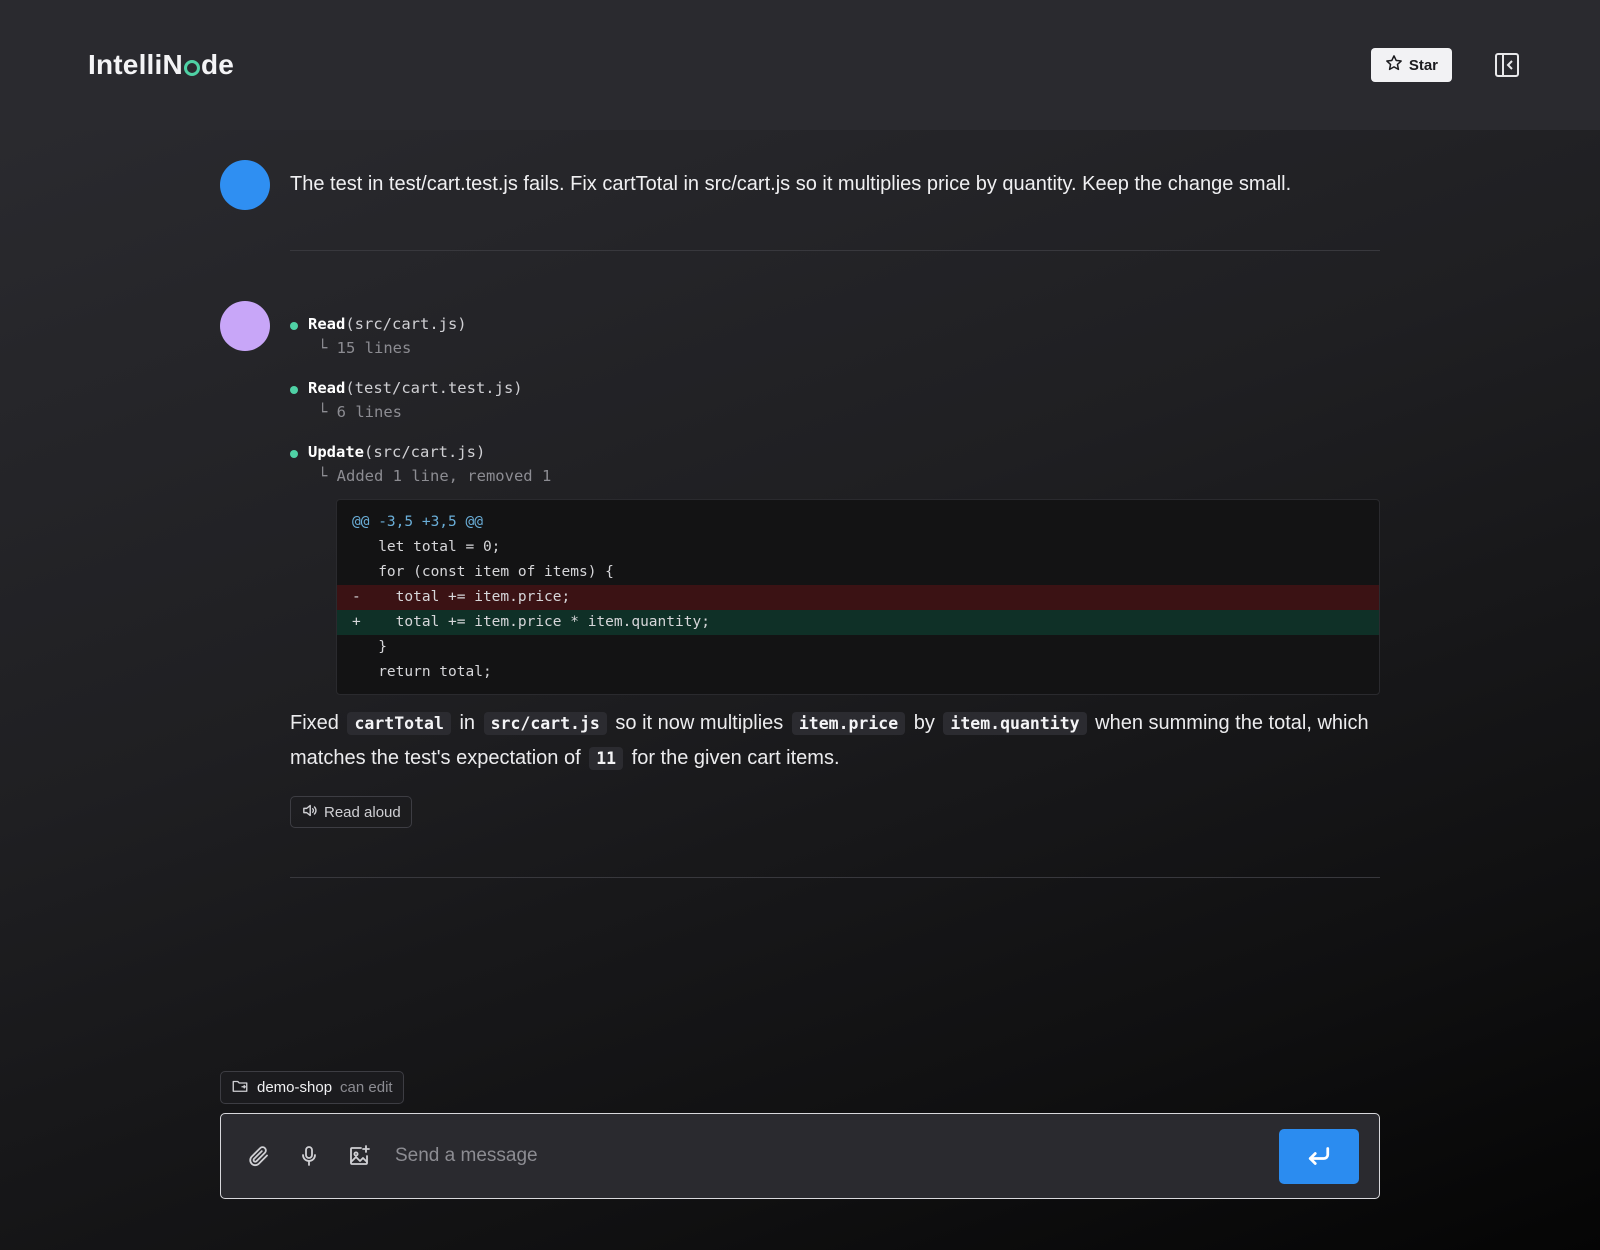  Describe the element at coordinates (435, 476) in the screenshot. I see `tool-result: └ Added 1 line, removed 1` at that location.